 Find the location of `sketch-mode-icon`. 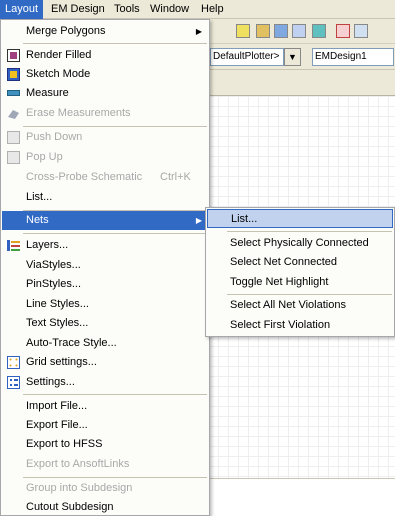

sketch-mode-icon is located at coordinates (13, 74).